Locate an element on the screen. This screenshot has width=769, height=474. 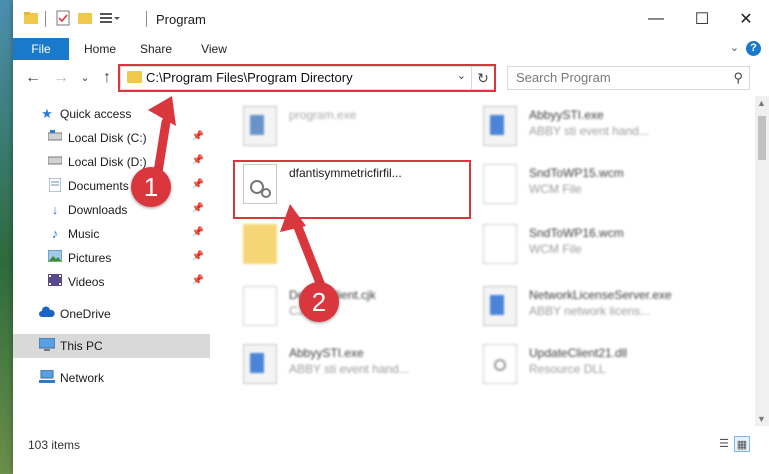
folder-icon is located at coordinates (31, 18).